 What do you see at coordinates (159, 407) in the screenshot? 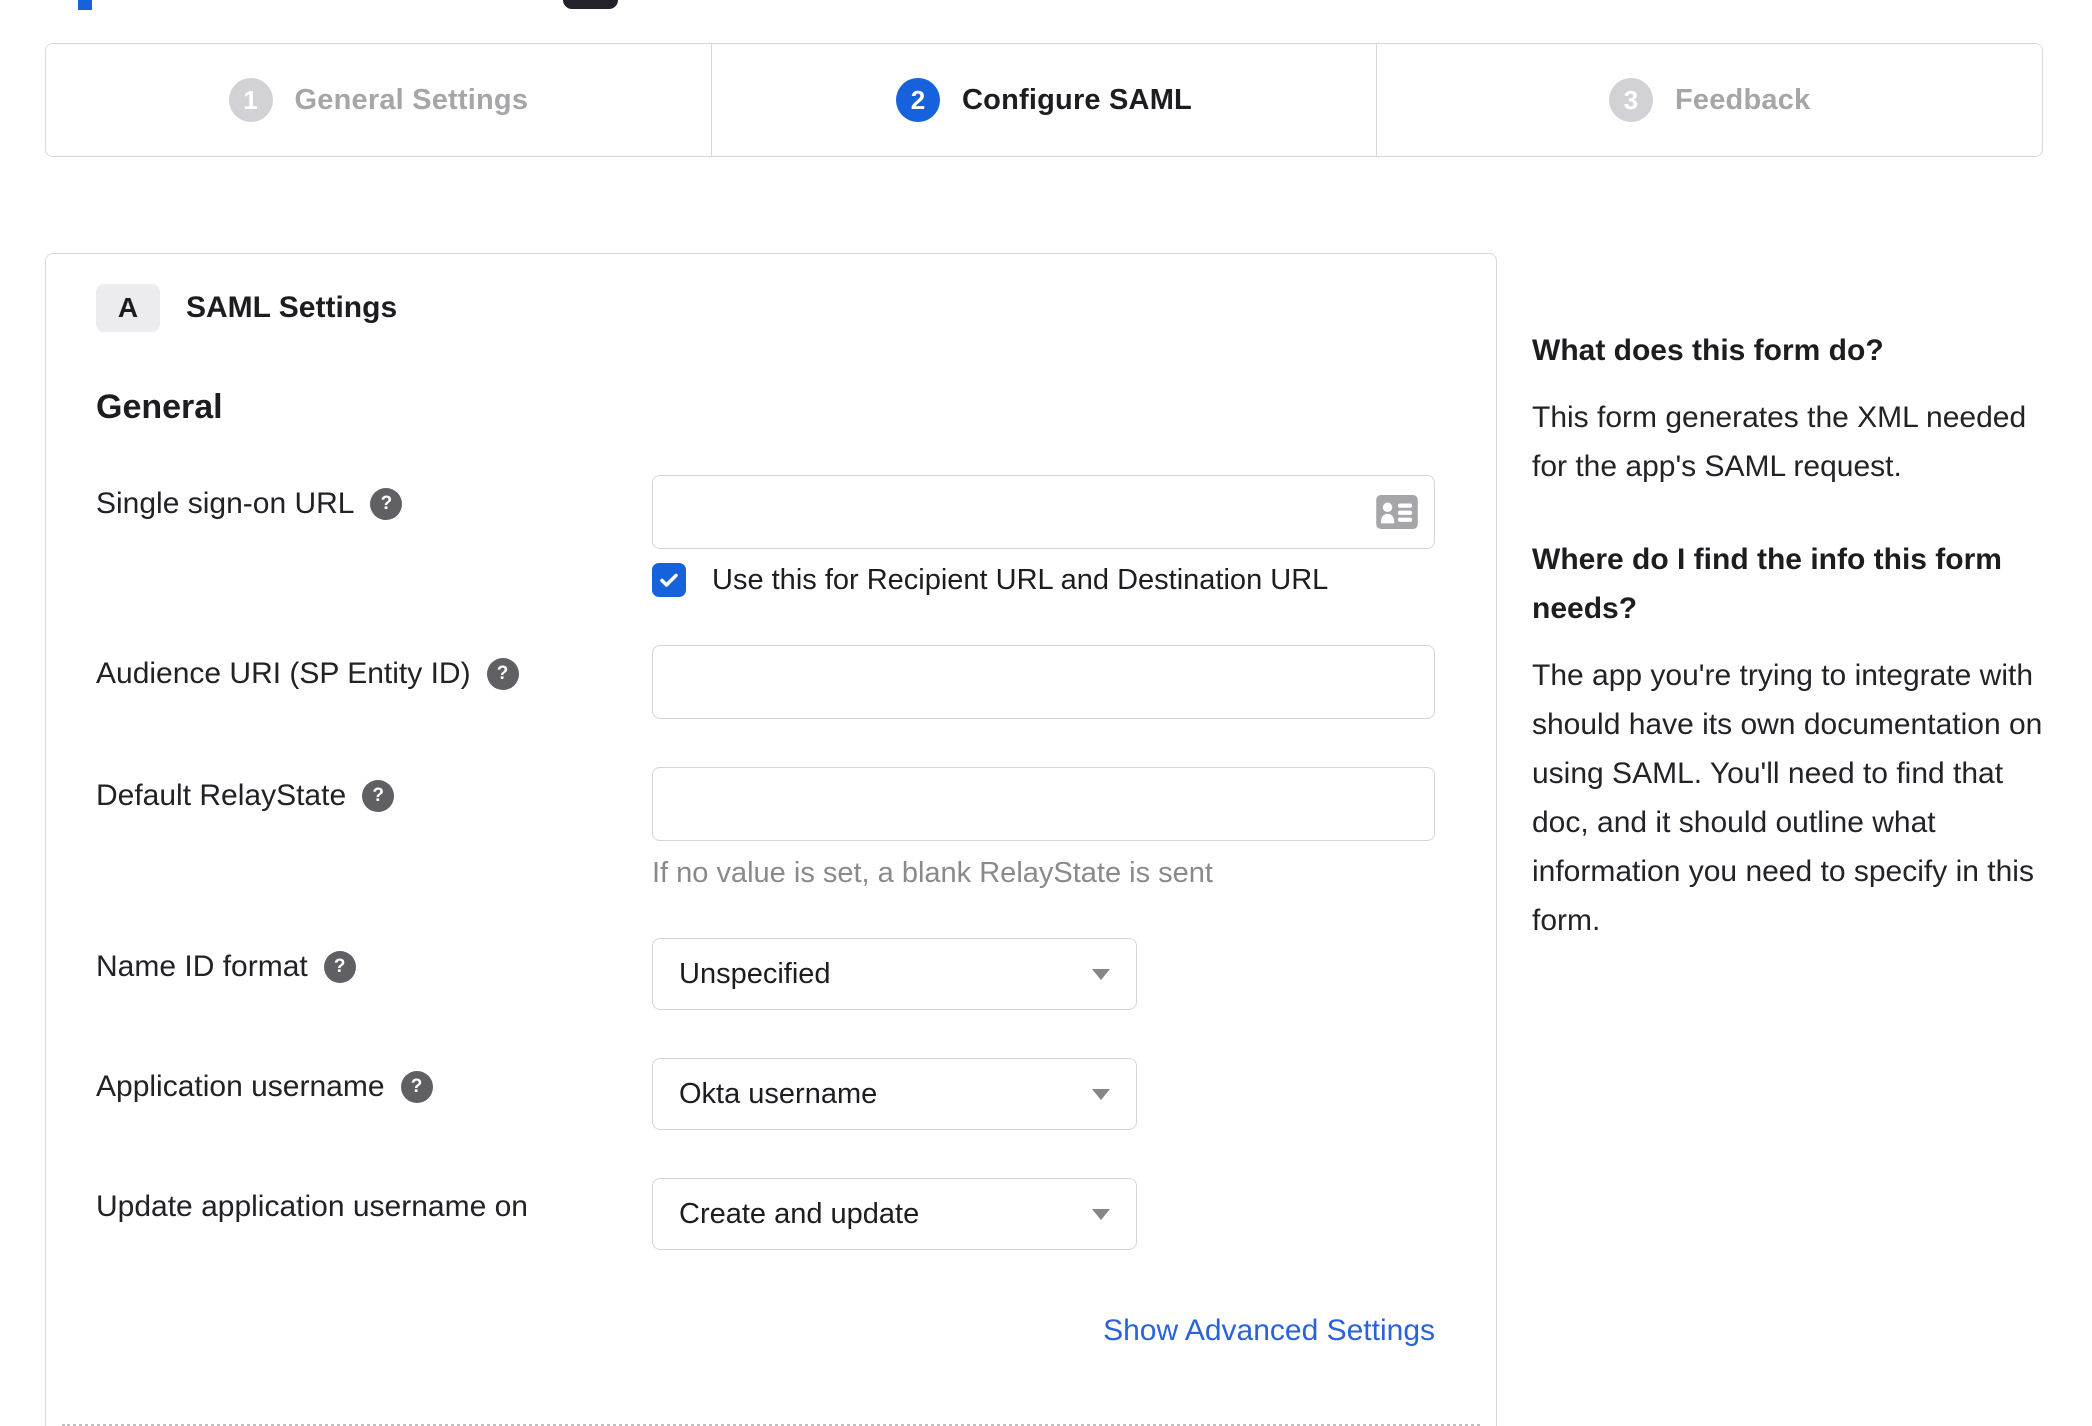
I see `general-section-heading: General` at bounding box center [159, 407].